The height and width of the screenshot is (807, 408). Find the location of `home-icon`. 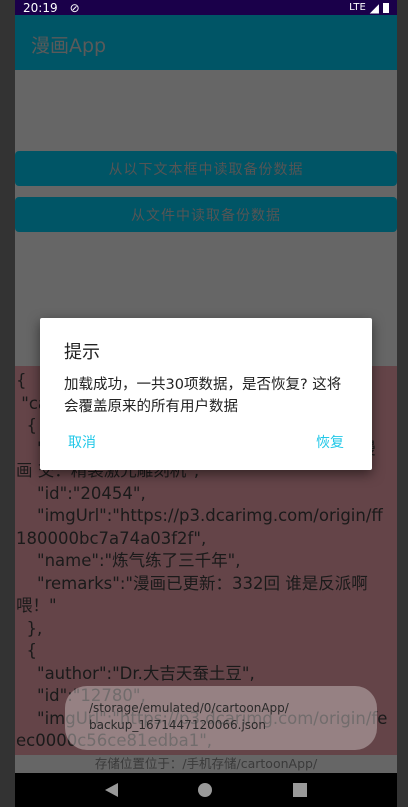

home-icon is located at coordinates (205, 790).